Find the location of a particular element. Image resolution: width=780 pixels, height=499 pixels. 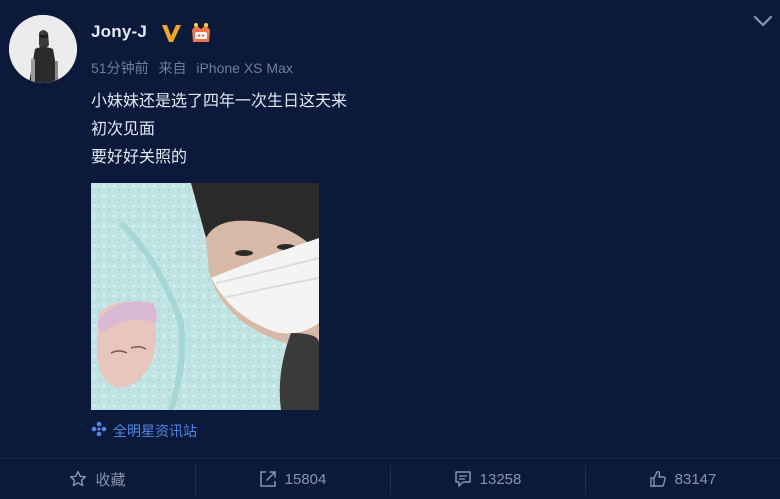

vip-crown-icon is located at coordinates (201, 33).